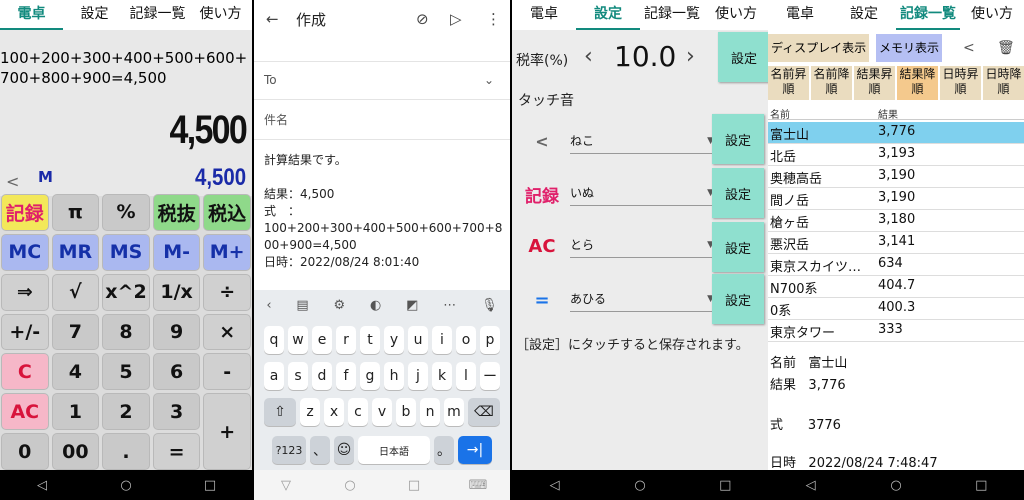 This screenshot has width=1024, height=500. Describe the element at coordinates (484, 412) in the screenshot. I see `backspace-icon: ⌫` at that location.